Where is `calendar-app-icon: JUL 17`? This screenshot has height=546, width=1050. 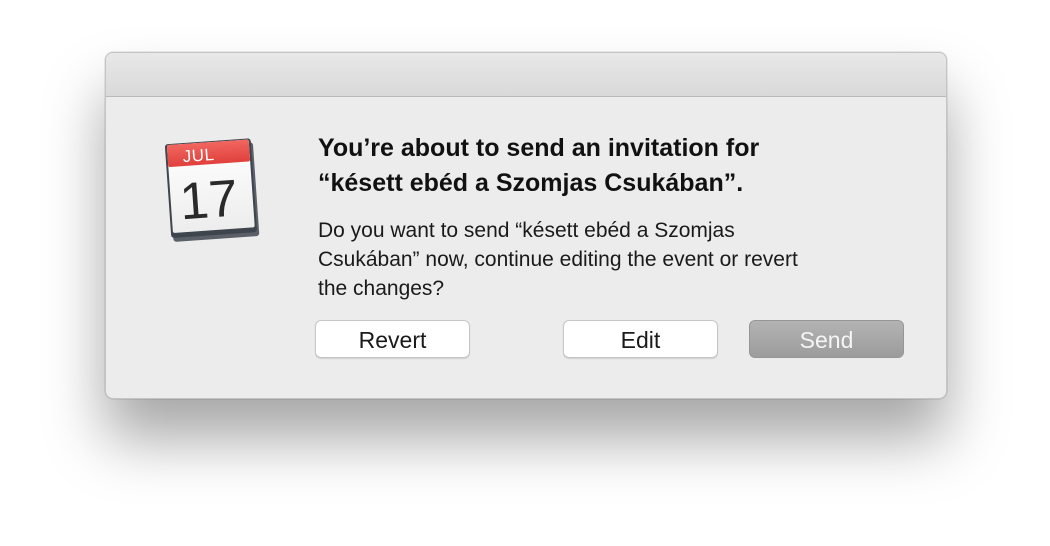 calendar-app-icon: JUL 17 is located at coordinates (212, 190).